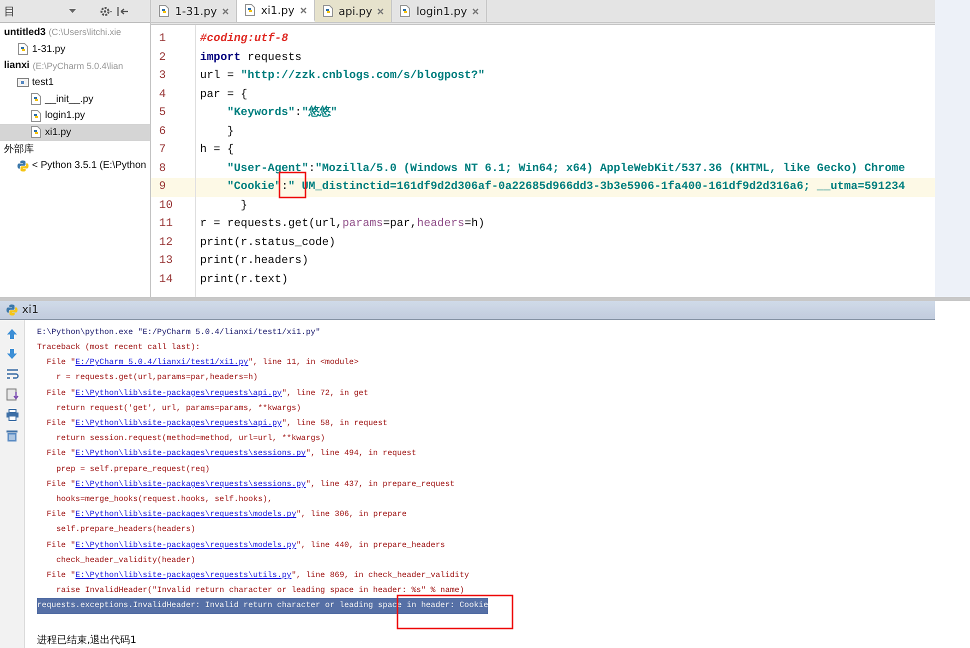 This screenshot has width=970, height=648. Describe the element at coordinates (162, 76) in the screenshot. I see `line-number: 3` at that location.